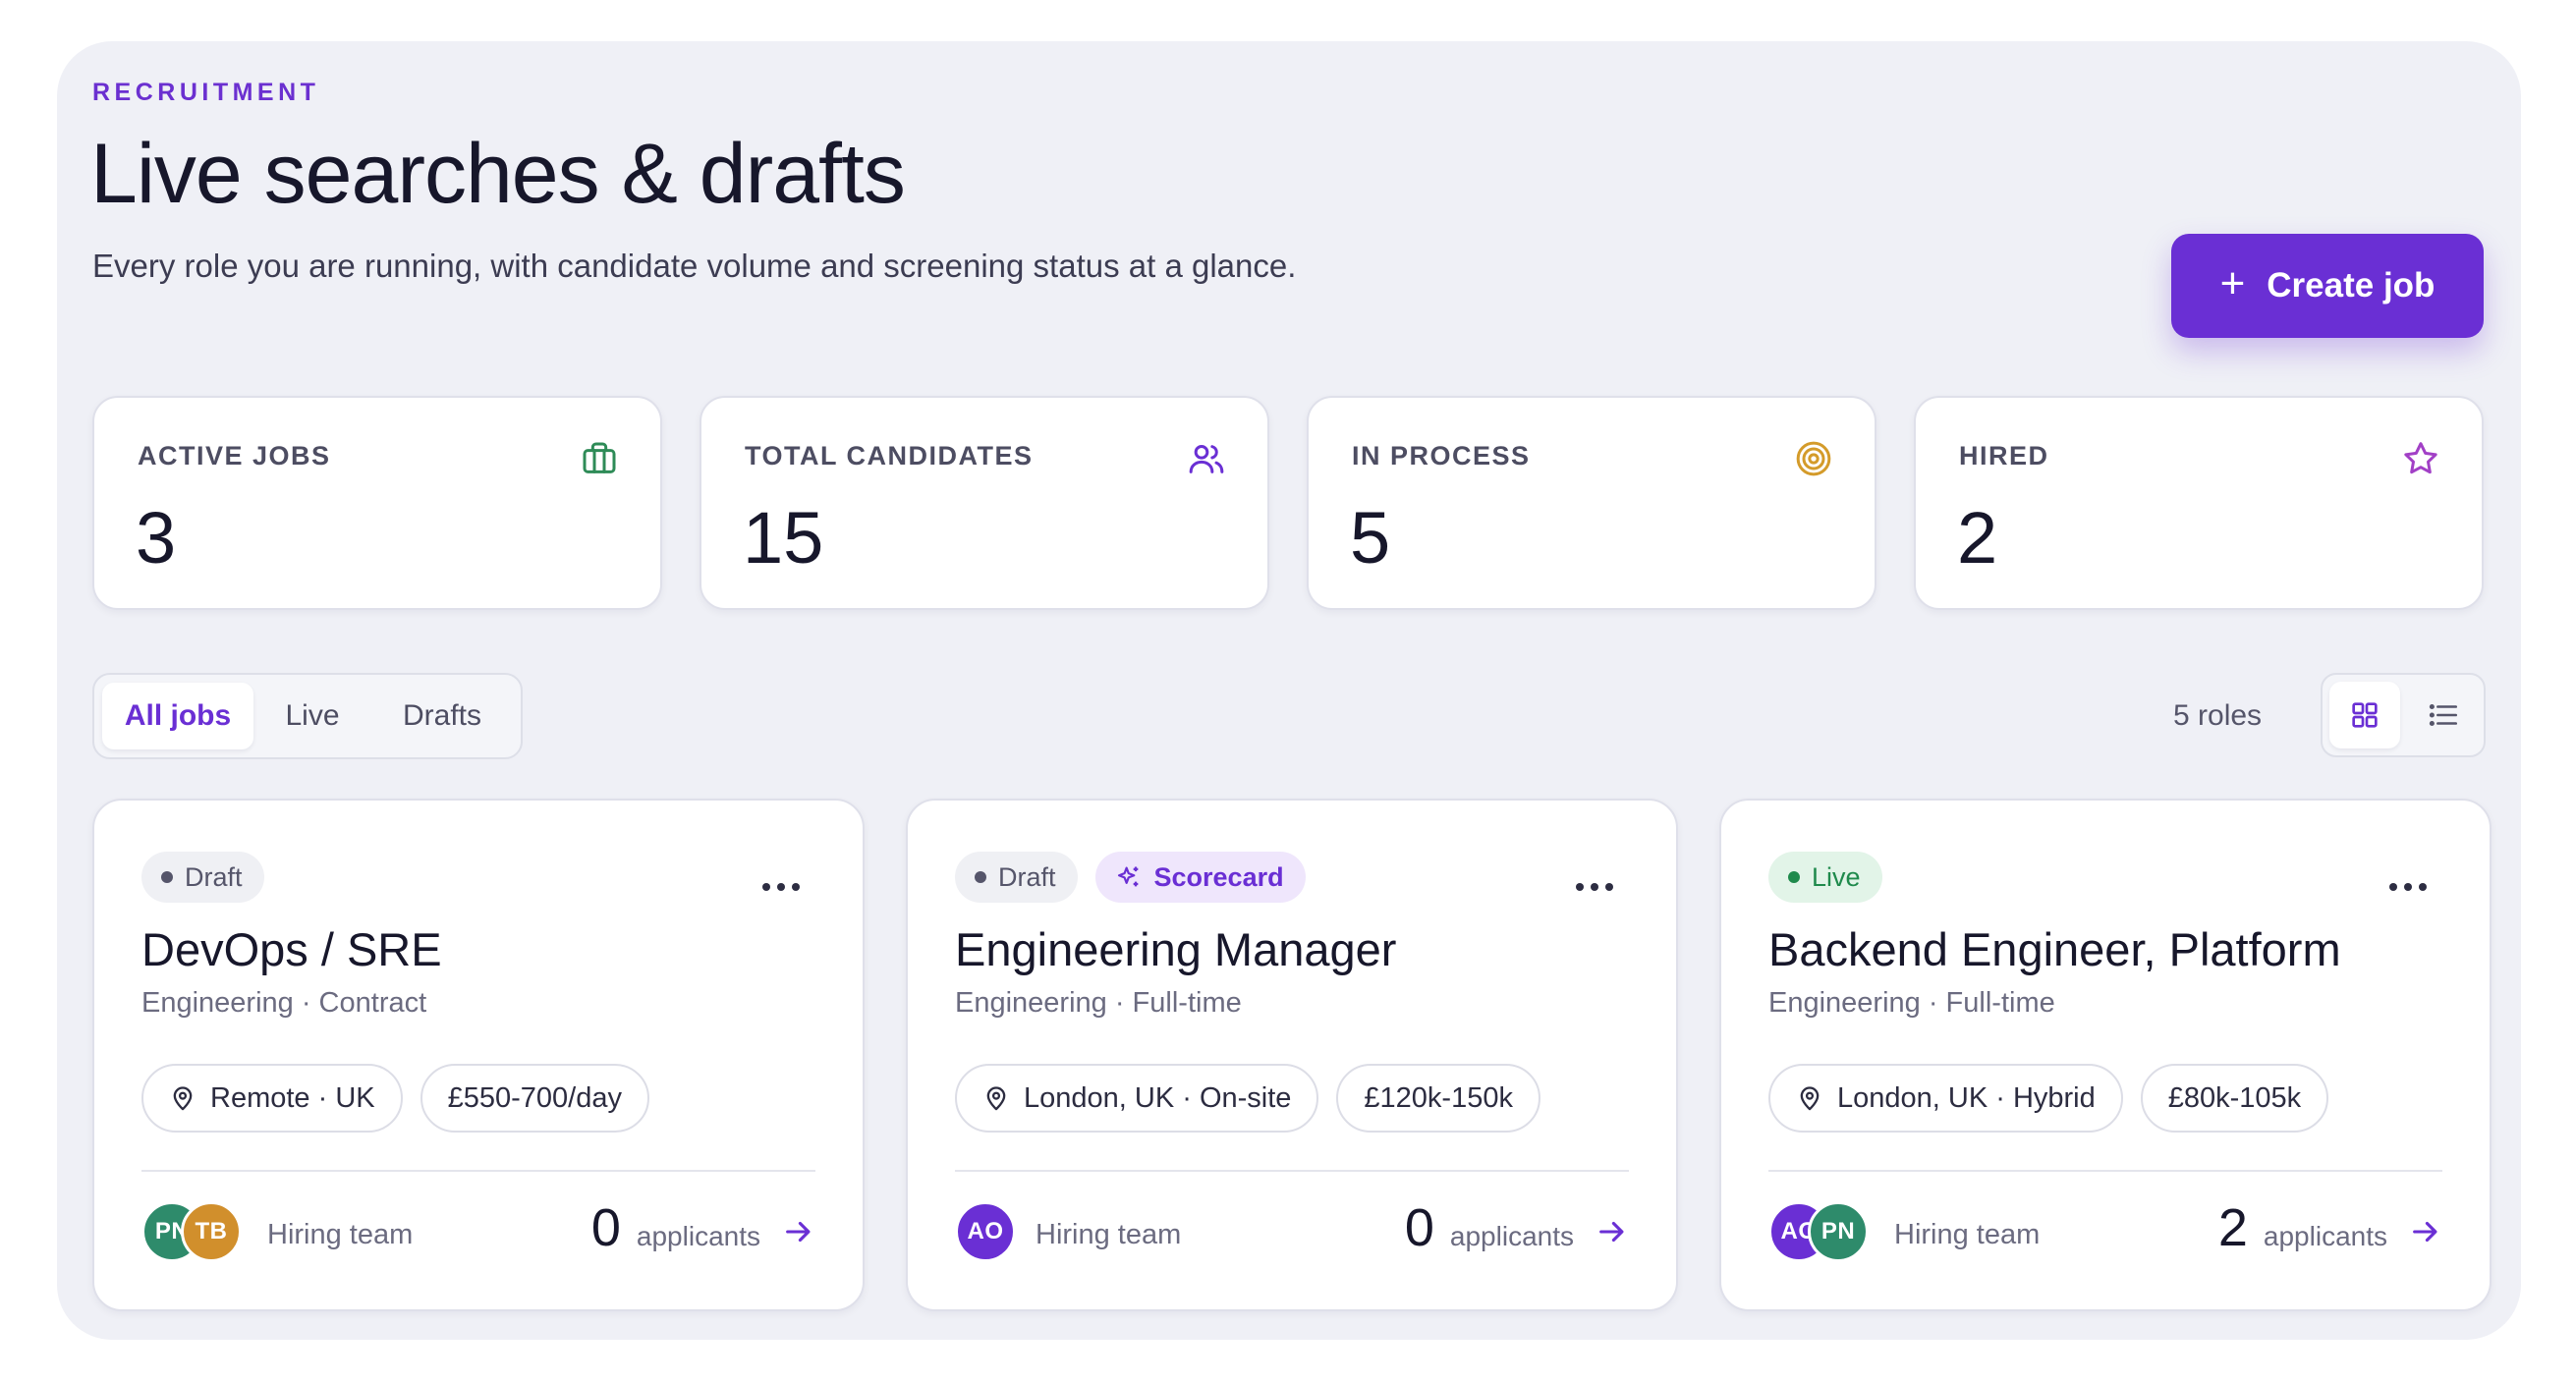 This screenshot has width=2576, height=1383. Describe the element at coordinates (2004, 456) in the screenshot. I see `stat-label: HIRED` at that location.